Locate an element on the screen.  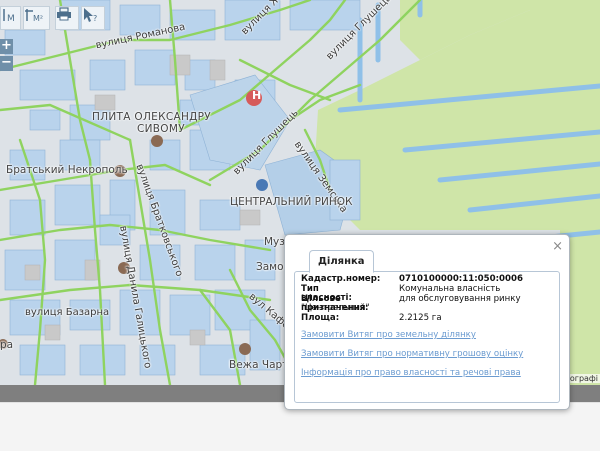
info-cursor-icon: ? is located at coordinates (90, 15).